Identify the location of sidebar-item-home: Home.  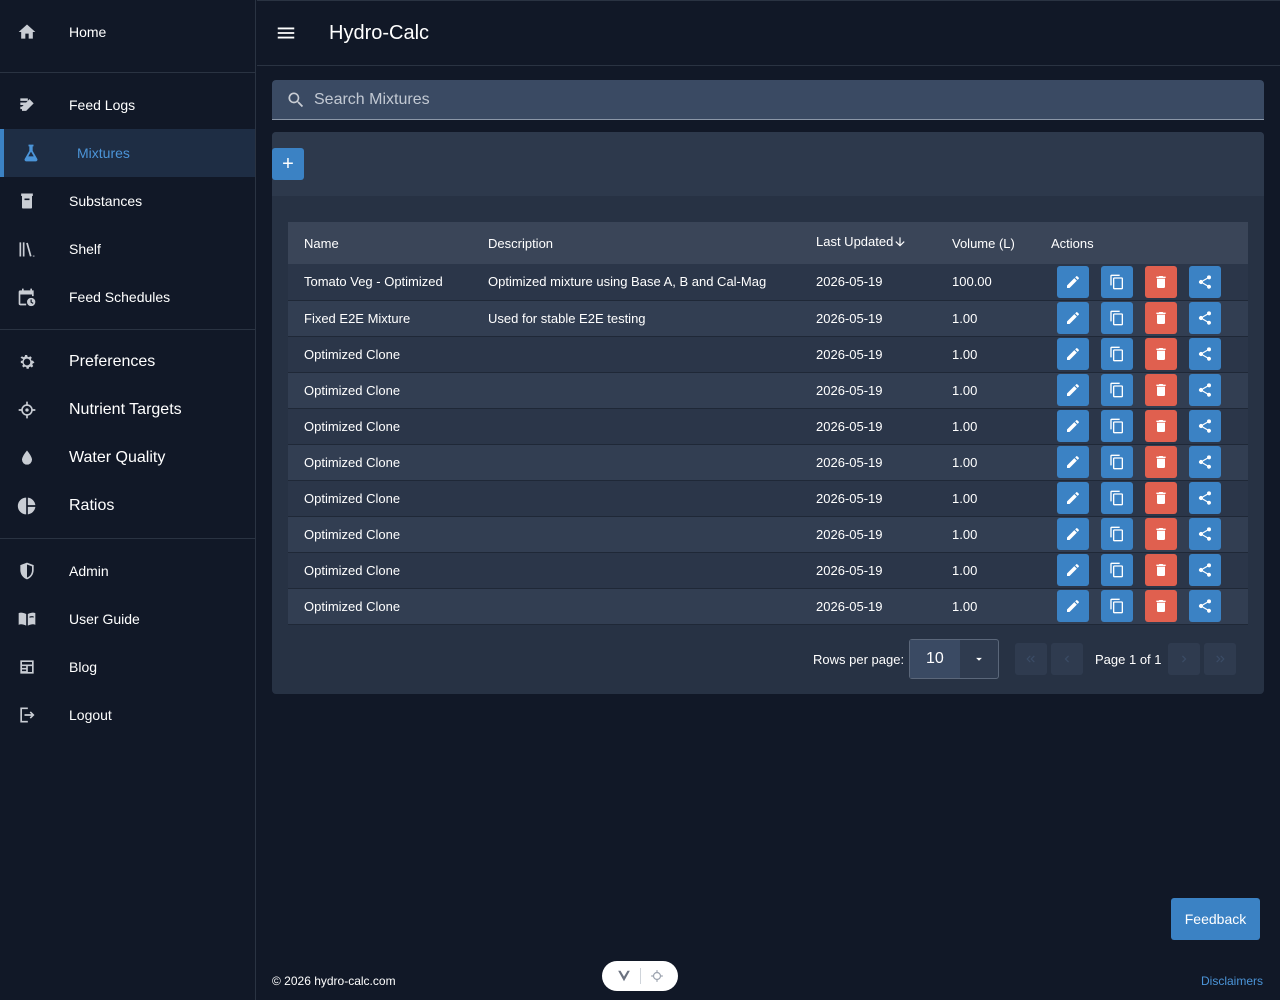
(127, 32).